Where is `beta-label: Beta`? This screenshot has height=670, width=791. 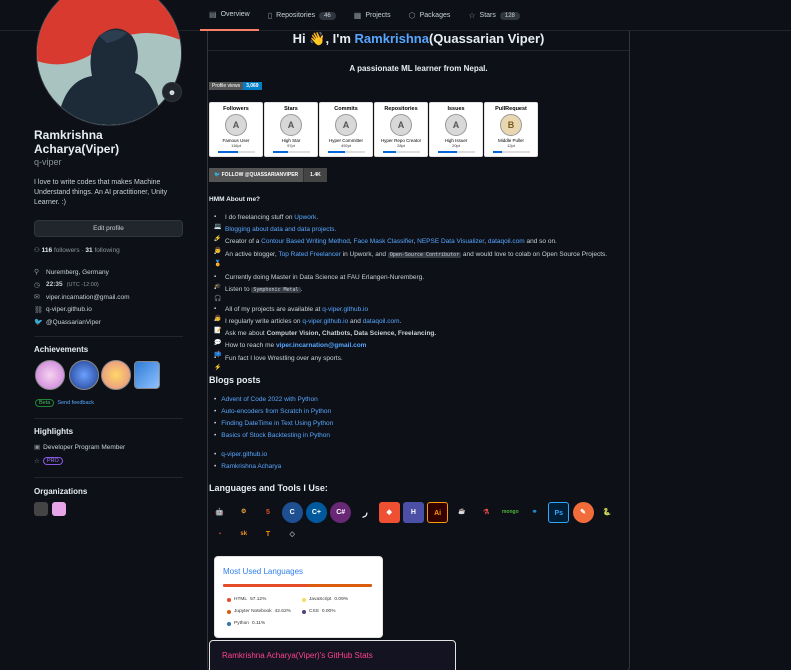
beta-label: Beta is located at coordinates (45, 403).